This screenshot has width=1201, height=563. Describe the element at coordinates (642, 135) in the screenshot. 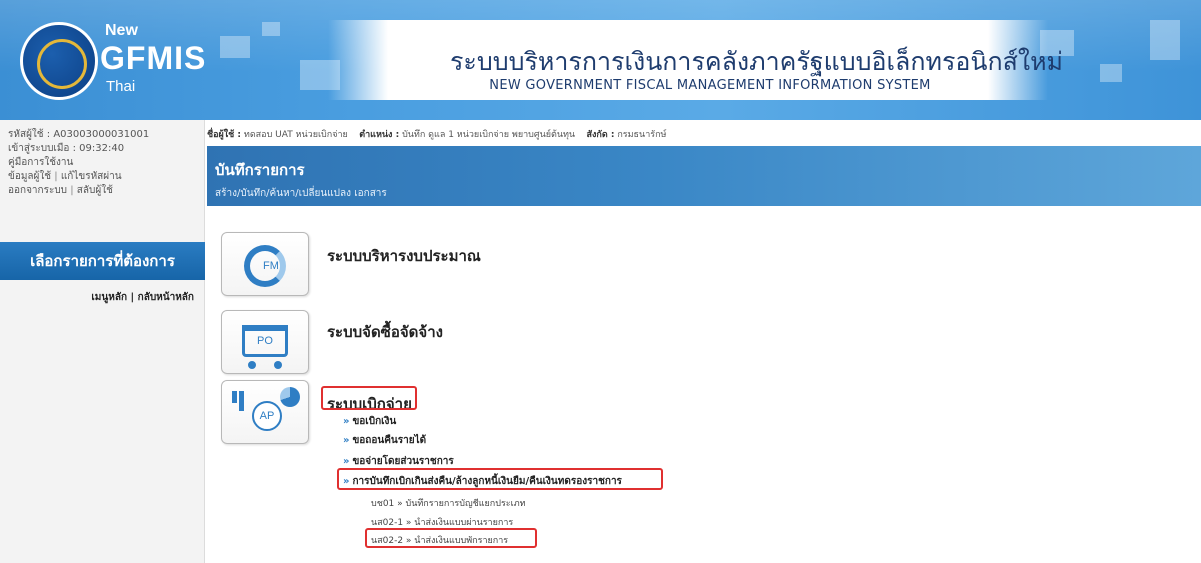

I see `org-value: กรมธนารักษ์` at that location.